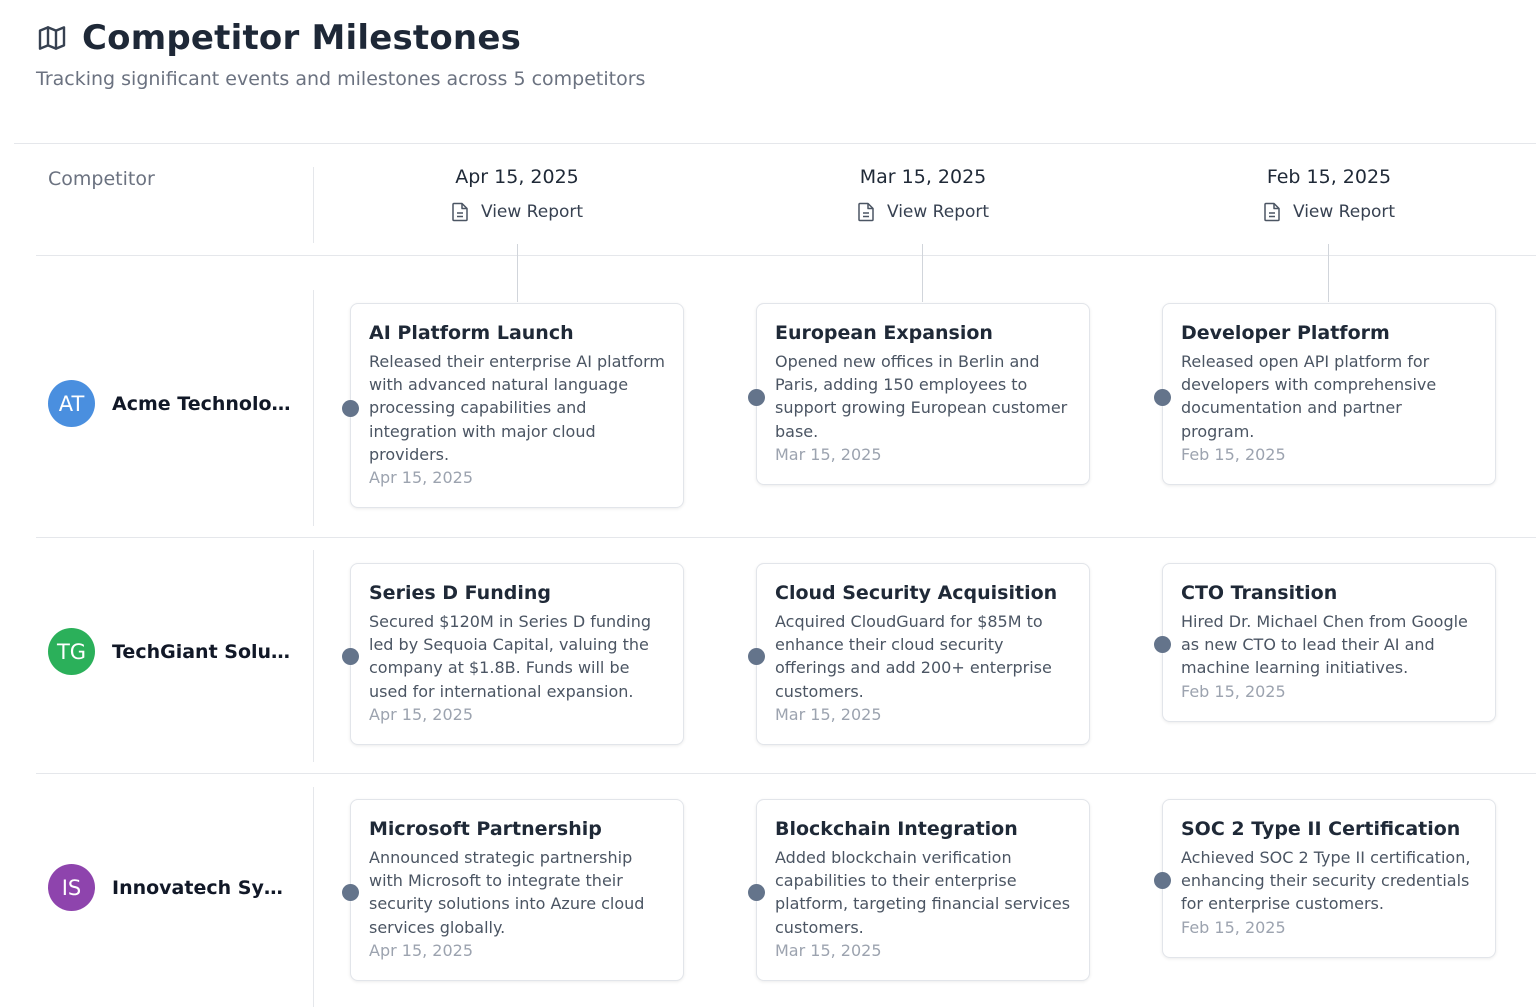 This screenshot has height=1007, width=1536. What do you see at coordinates (923, 196) in the screenshot?
I see `date-column-header: Mar 15, 2025 View Report` at bounding box center [923, 196].